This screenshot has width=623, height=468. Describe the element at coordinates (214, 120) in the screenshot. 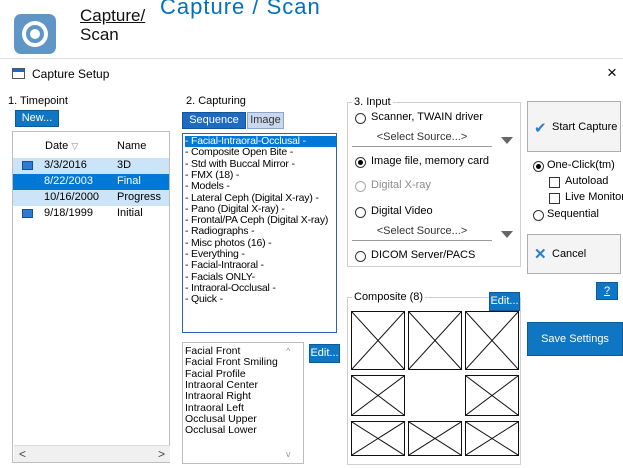

I see `tab-sequence: Sequence` at that location.